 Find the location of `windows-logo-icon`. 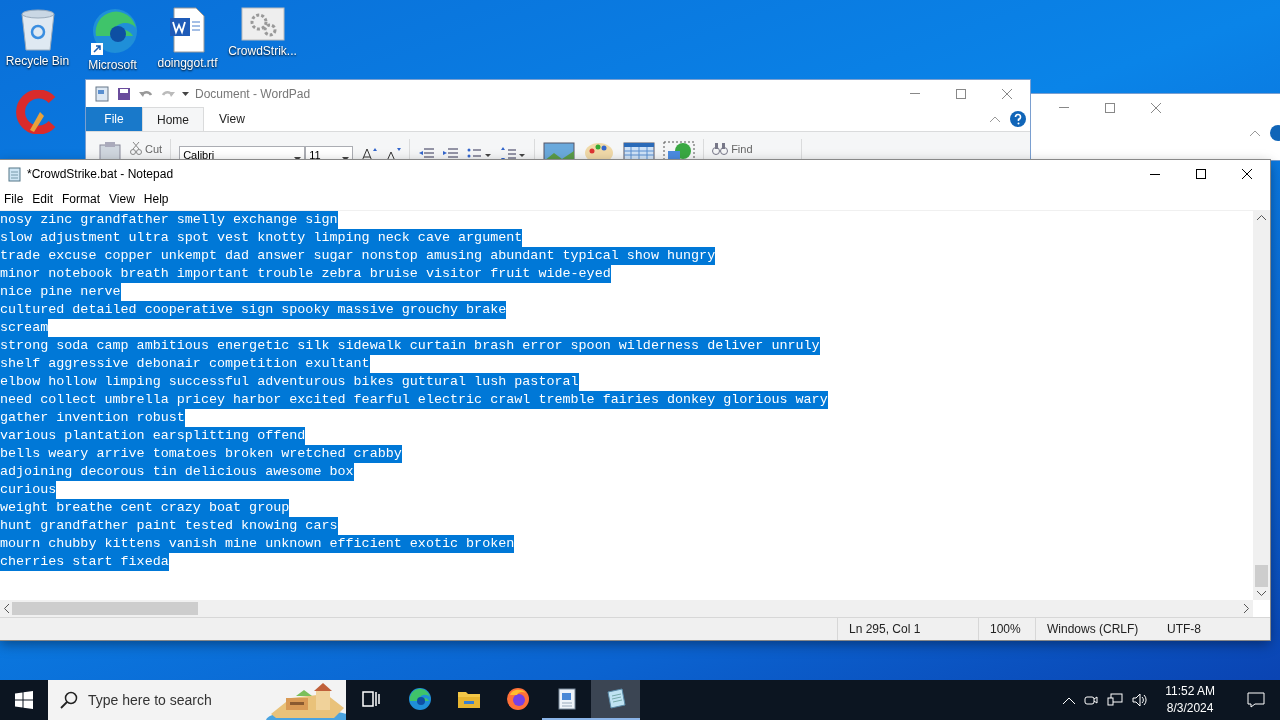

windows-logo-icon is located at coordinates (24, 700).